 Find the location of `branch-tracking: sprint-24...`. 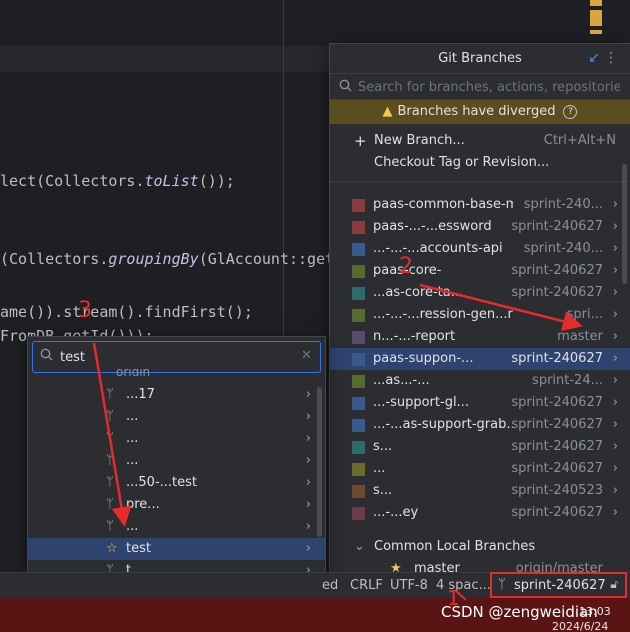

branch-tracking: sprint-24... is located at coordinates (567, 380).